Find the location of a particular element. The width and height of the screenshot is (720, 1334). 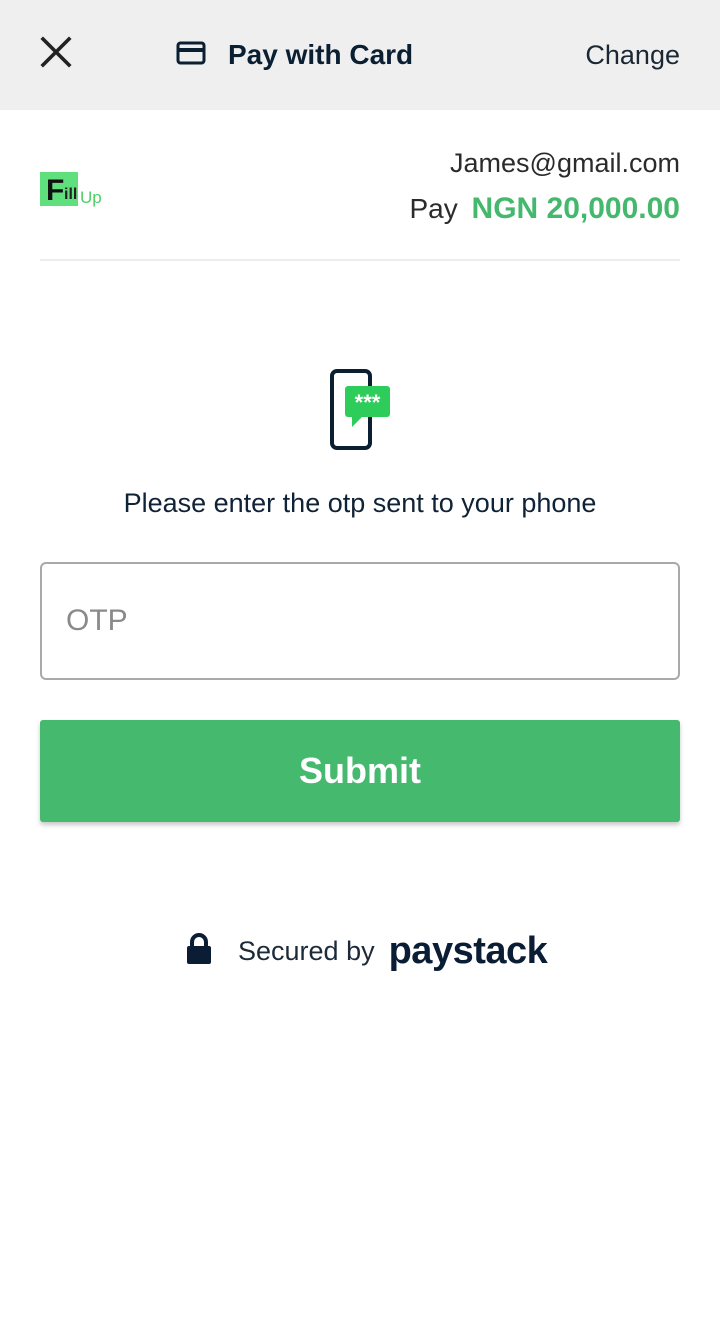

divider is located at coordinates (360, 260).